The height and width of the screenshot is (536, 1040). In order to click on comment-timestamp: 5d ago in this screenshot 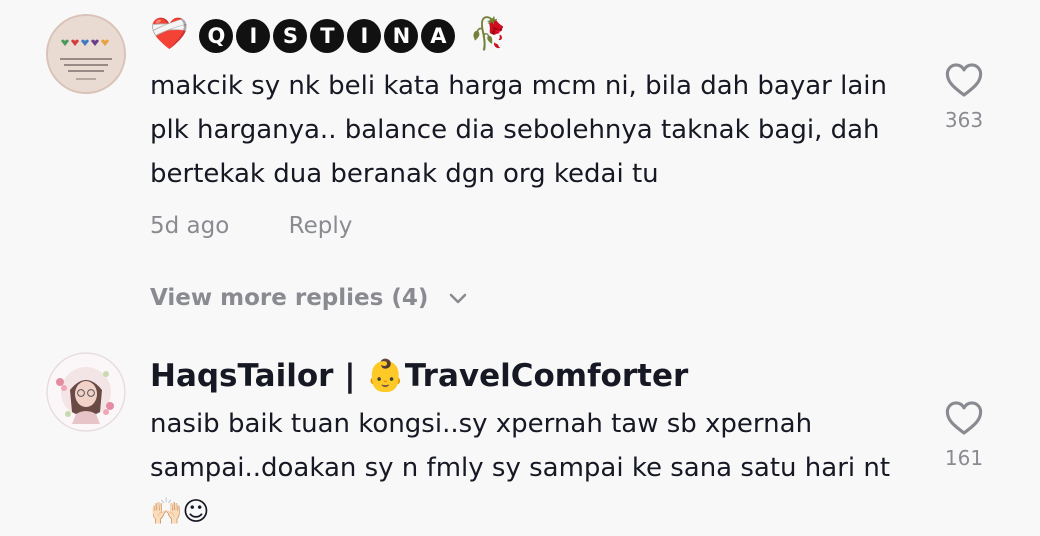, I will do `click(190, 226)`.